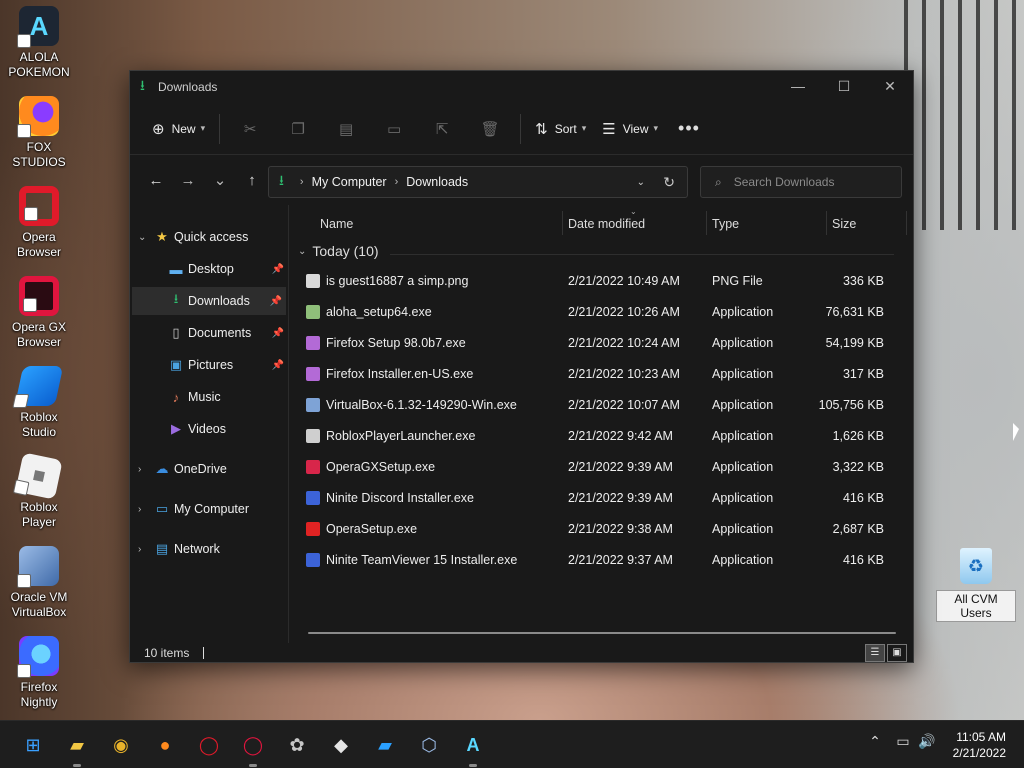 The image size is (1024, 768). What do you see at coordinates (213, 509) in the screenshot?
I see `nav-my-computer: › ▭ My Computer` at bounding box center [213, 509].